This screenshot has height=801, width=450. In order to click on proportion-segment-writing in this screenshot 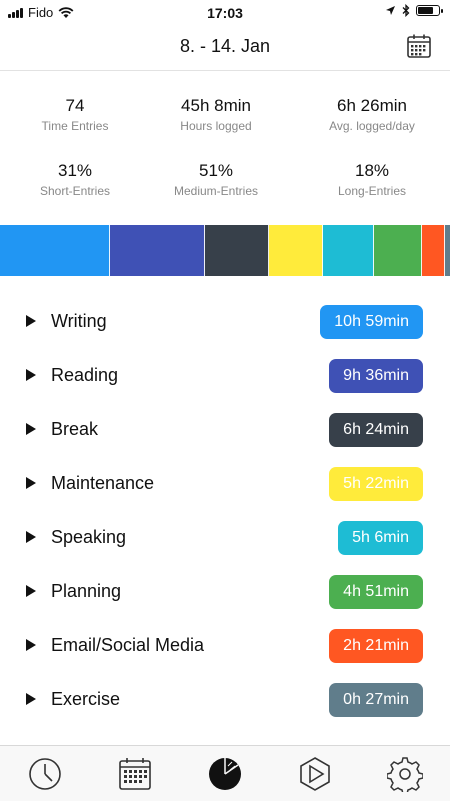, I will do `click(55, 250)`.